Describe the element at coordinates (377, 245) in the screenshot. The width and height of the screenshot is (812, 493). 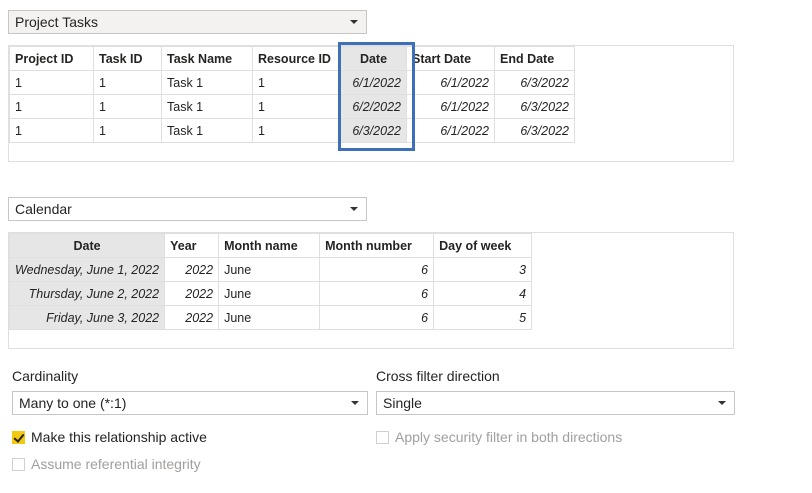
I see `column-header: Month number` at that location.